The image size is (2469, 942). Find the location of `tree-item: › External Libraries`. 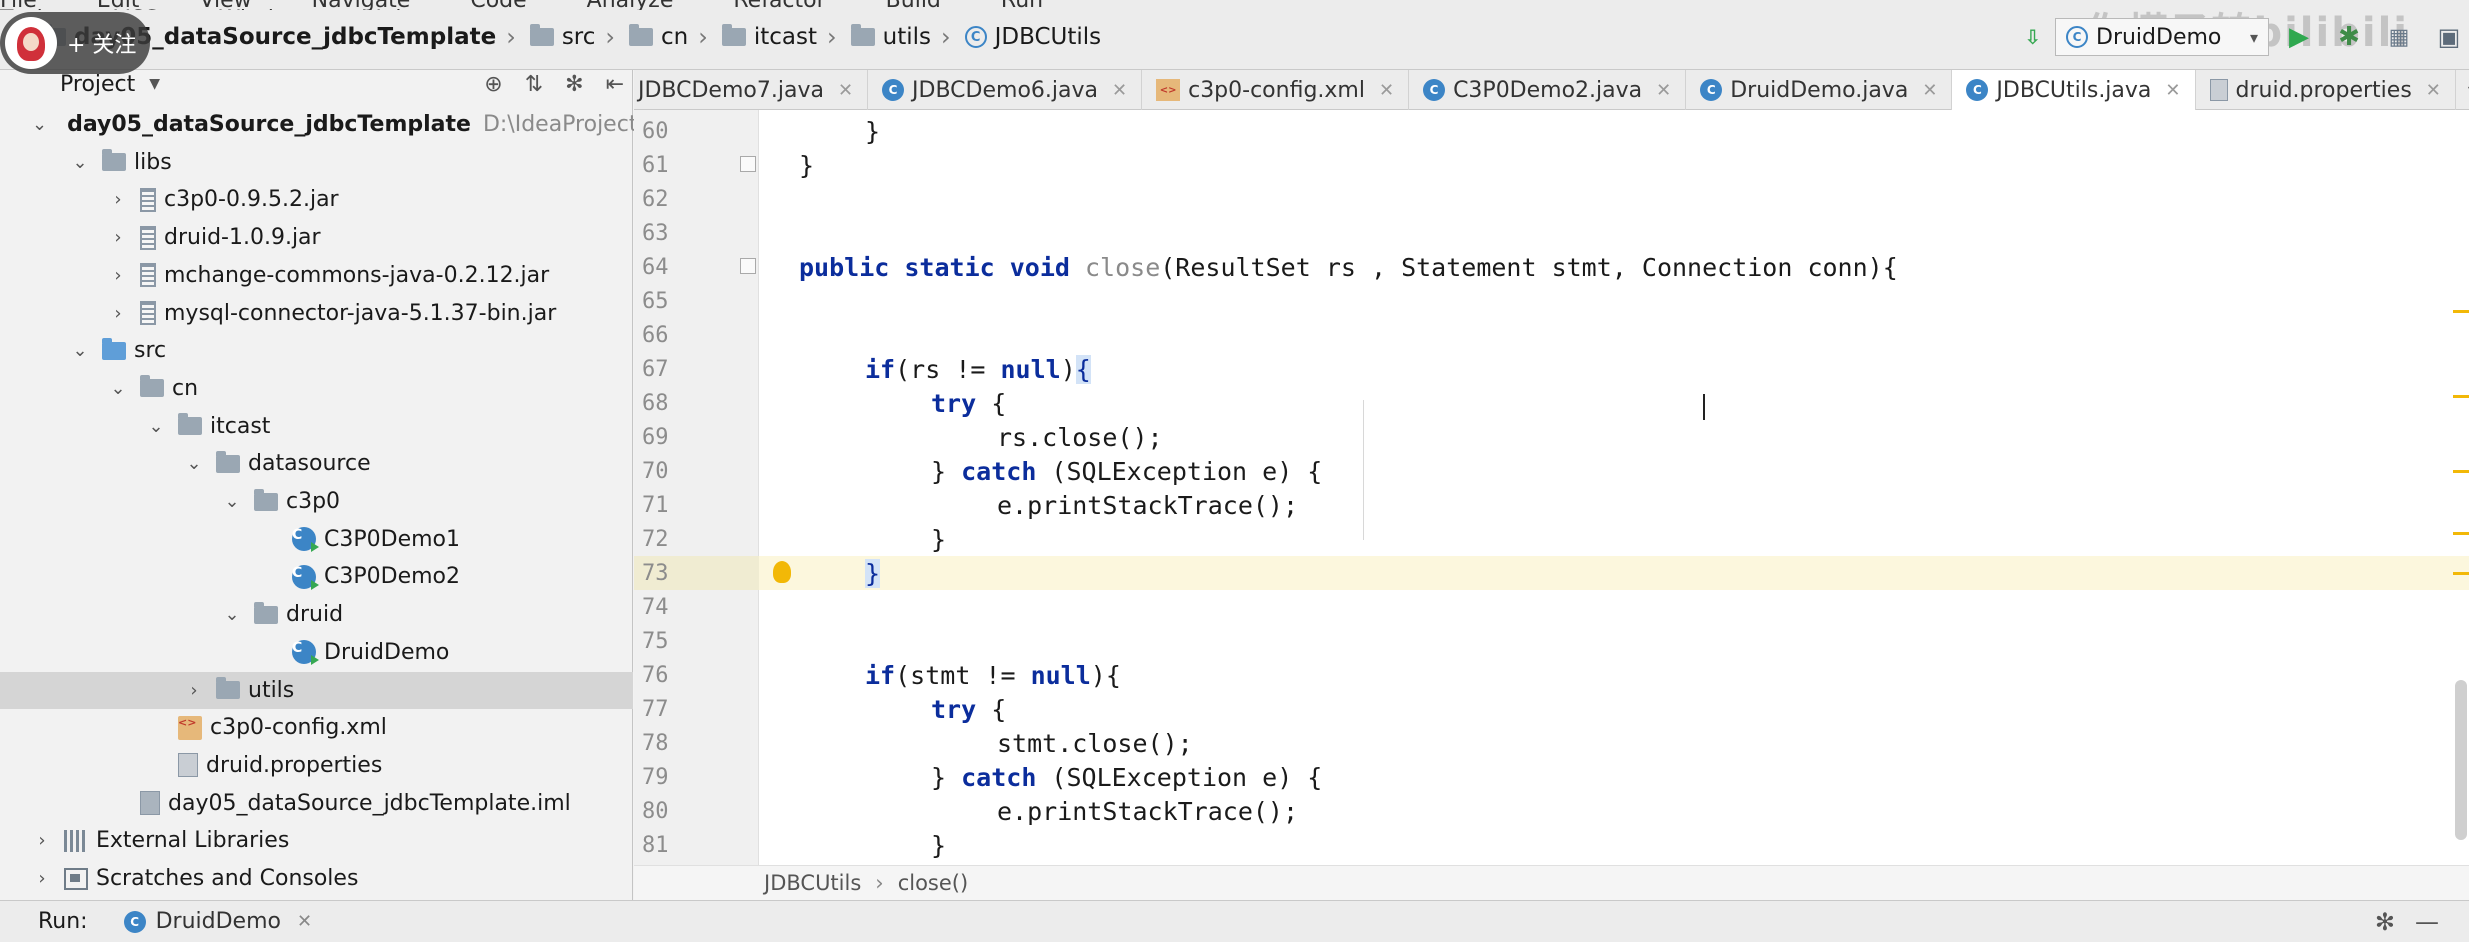

tree-item: › External Libraries is located at coordinates (316, 840).